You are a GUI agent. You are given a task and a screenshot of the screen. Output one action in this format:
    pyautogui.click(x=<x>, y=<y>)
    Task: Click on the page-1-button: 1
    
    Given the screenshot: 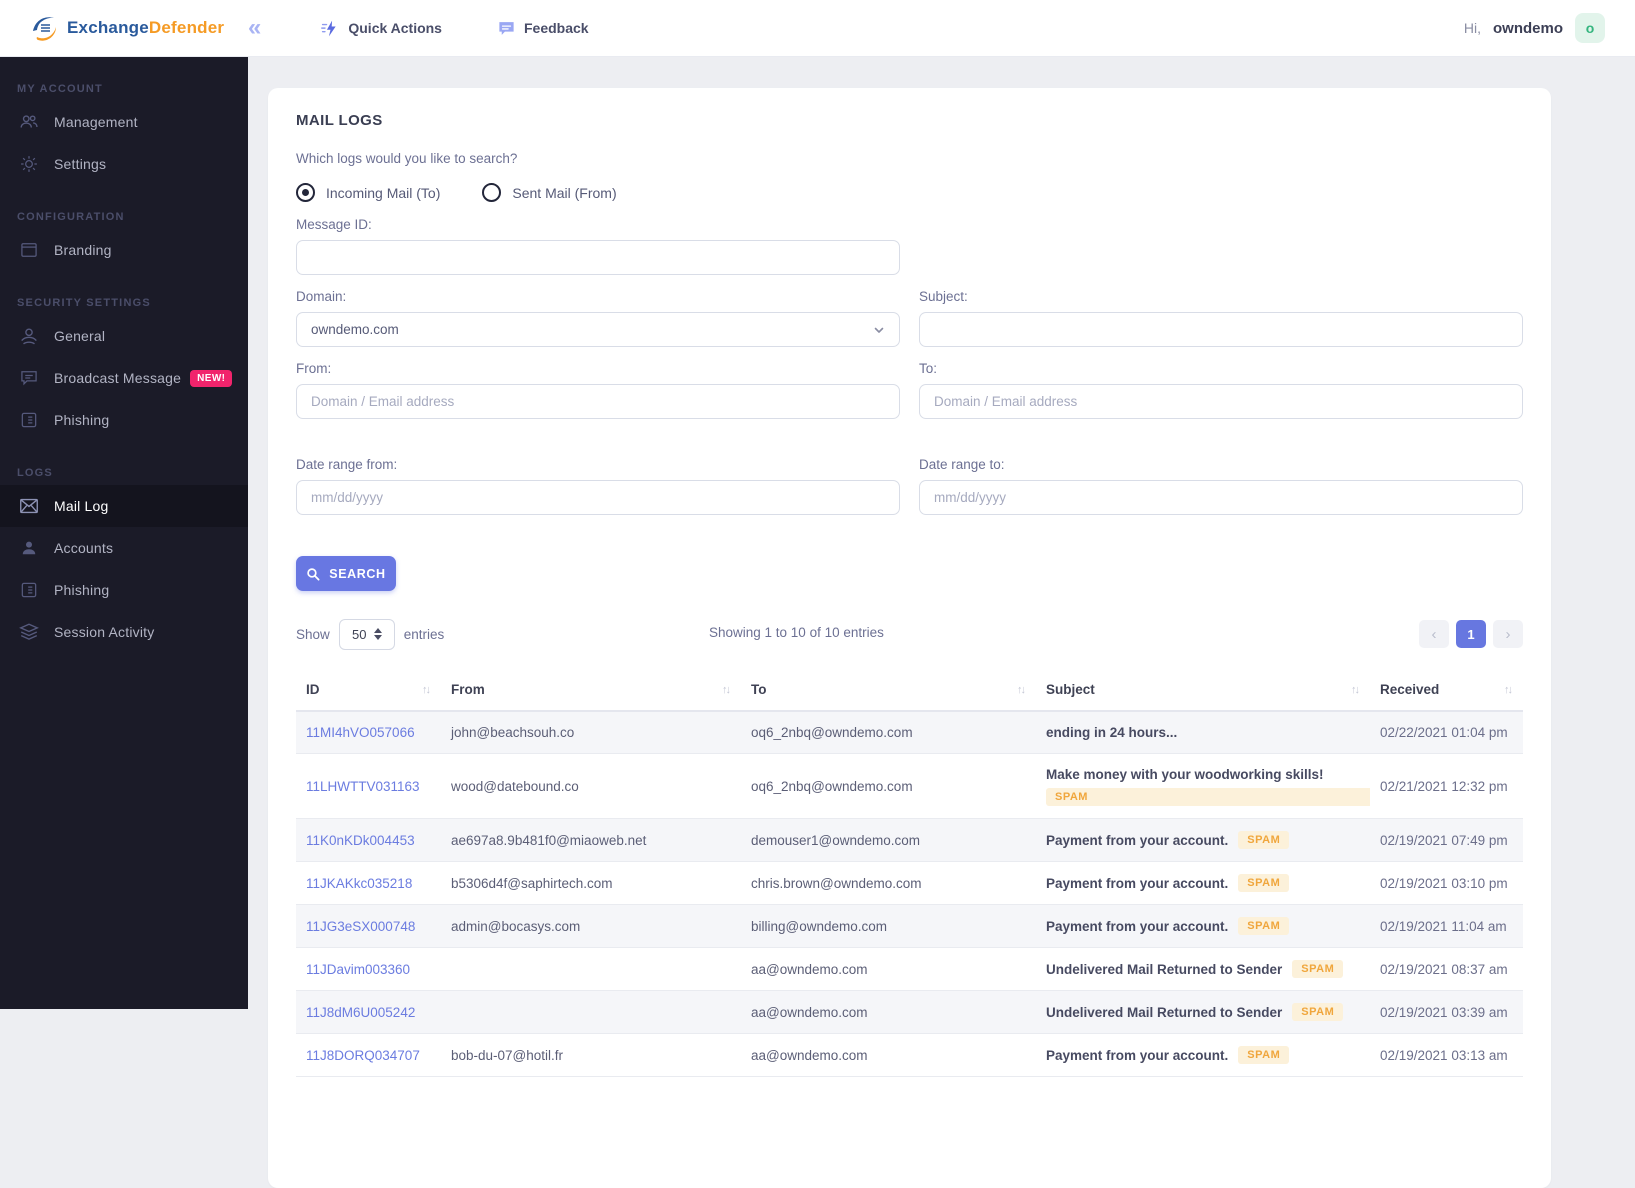 What is the action you would take?
    pyautogui.click(x=1471, y=634)
    